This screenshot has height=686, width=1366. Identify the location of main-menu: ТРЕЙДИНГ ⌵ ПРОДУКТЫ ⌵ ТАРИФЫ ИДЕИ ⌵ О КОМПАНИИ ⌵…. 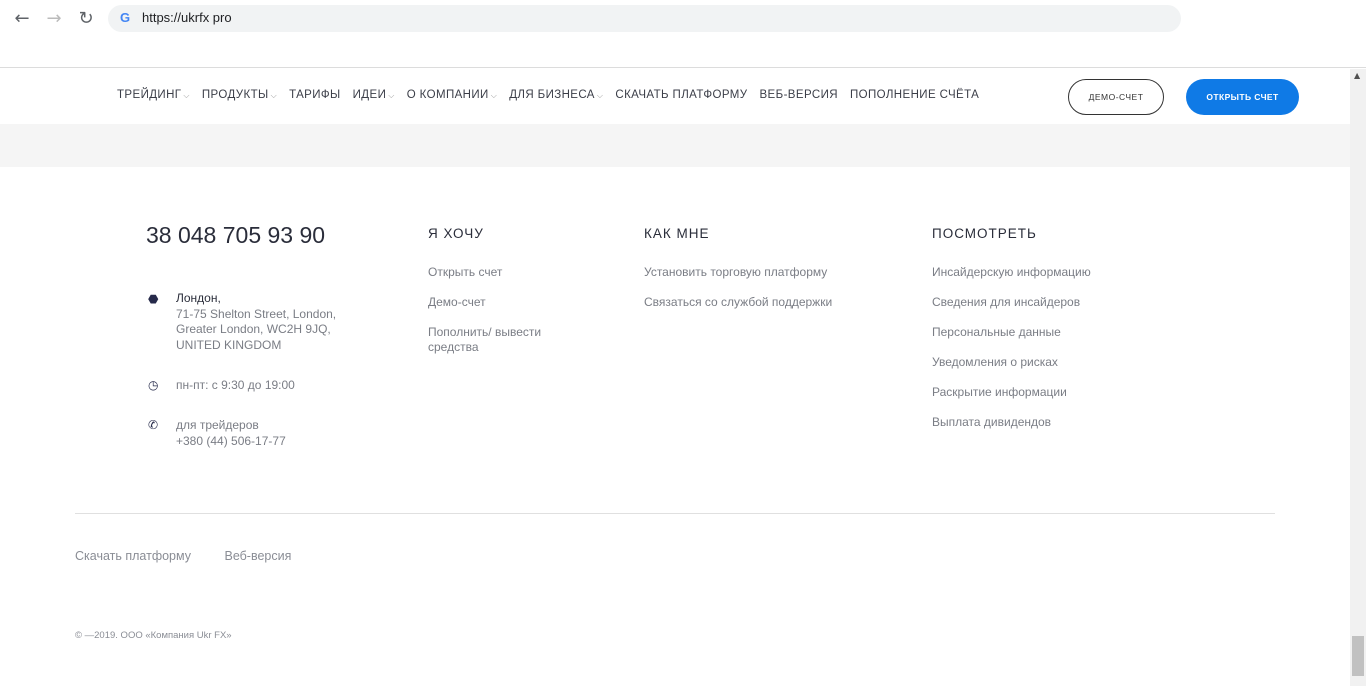
(554, 95).